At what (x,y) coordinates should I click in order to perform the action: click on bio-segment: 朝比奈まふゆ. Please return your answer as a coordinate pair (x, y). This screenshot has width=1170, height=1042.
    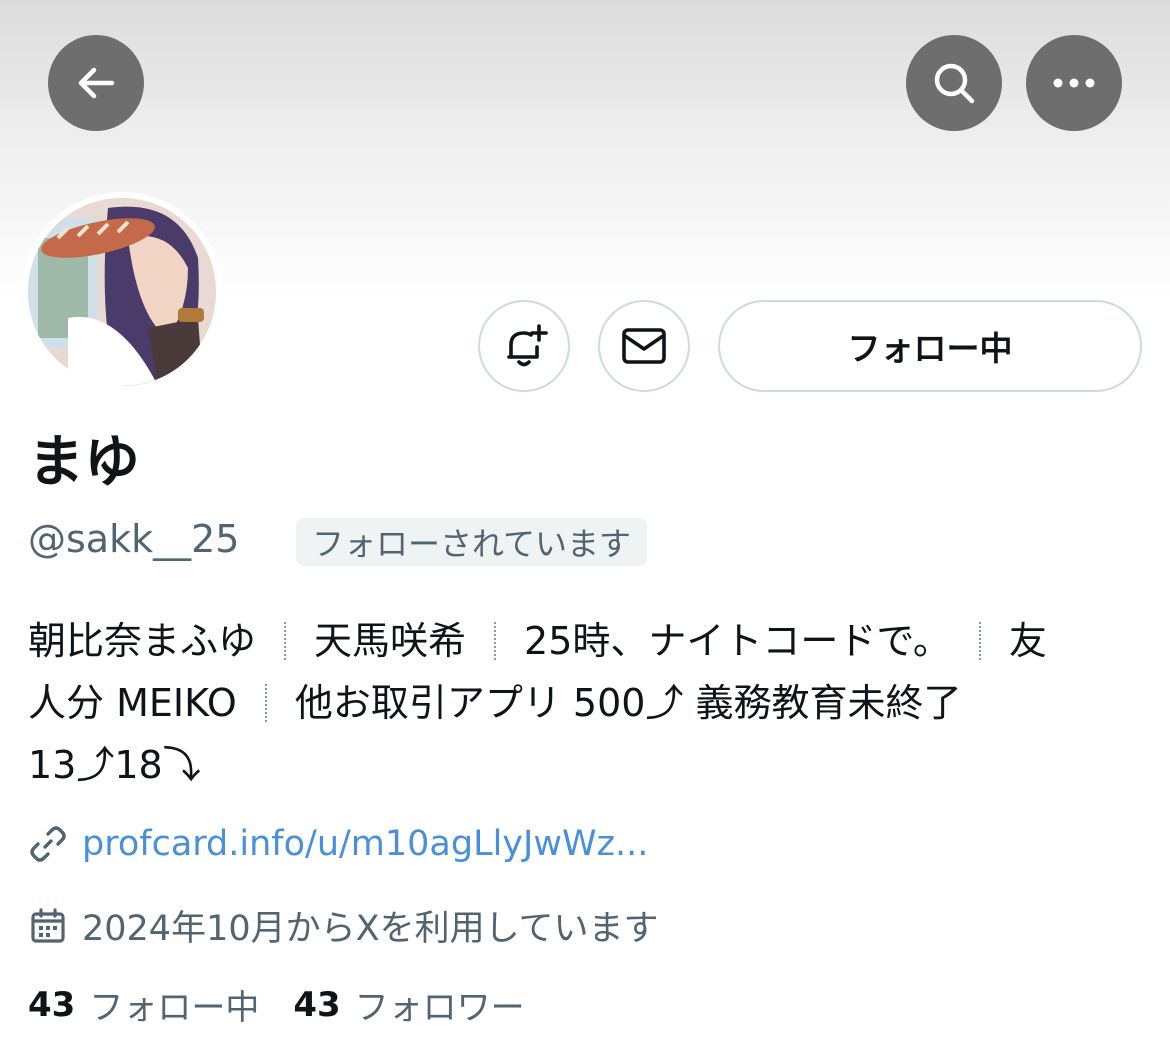
    Looking at the image, I should click on (142, 641).